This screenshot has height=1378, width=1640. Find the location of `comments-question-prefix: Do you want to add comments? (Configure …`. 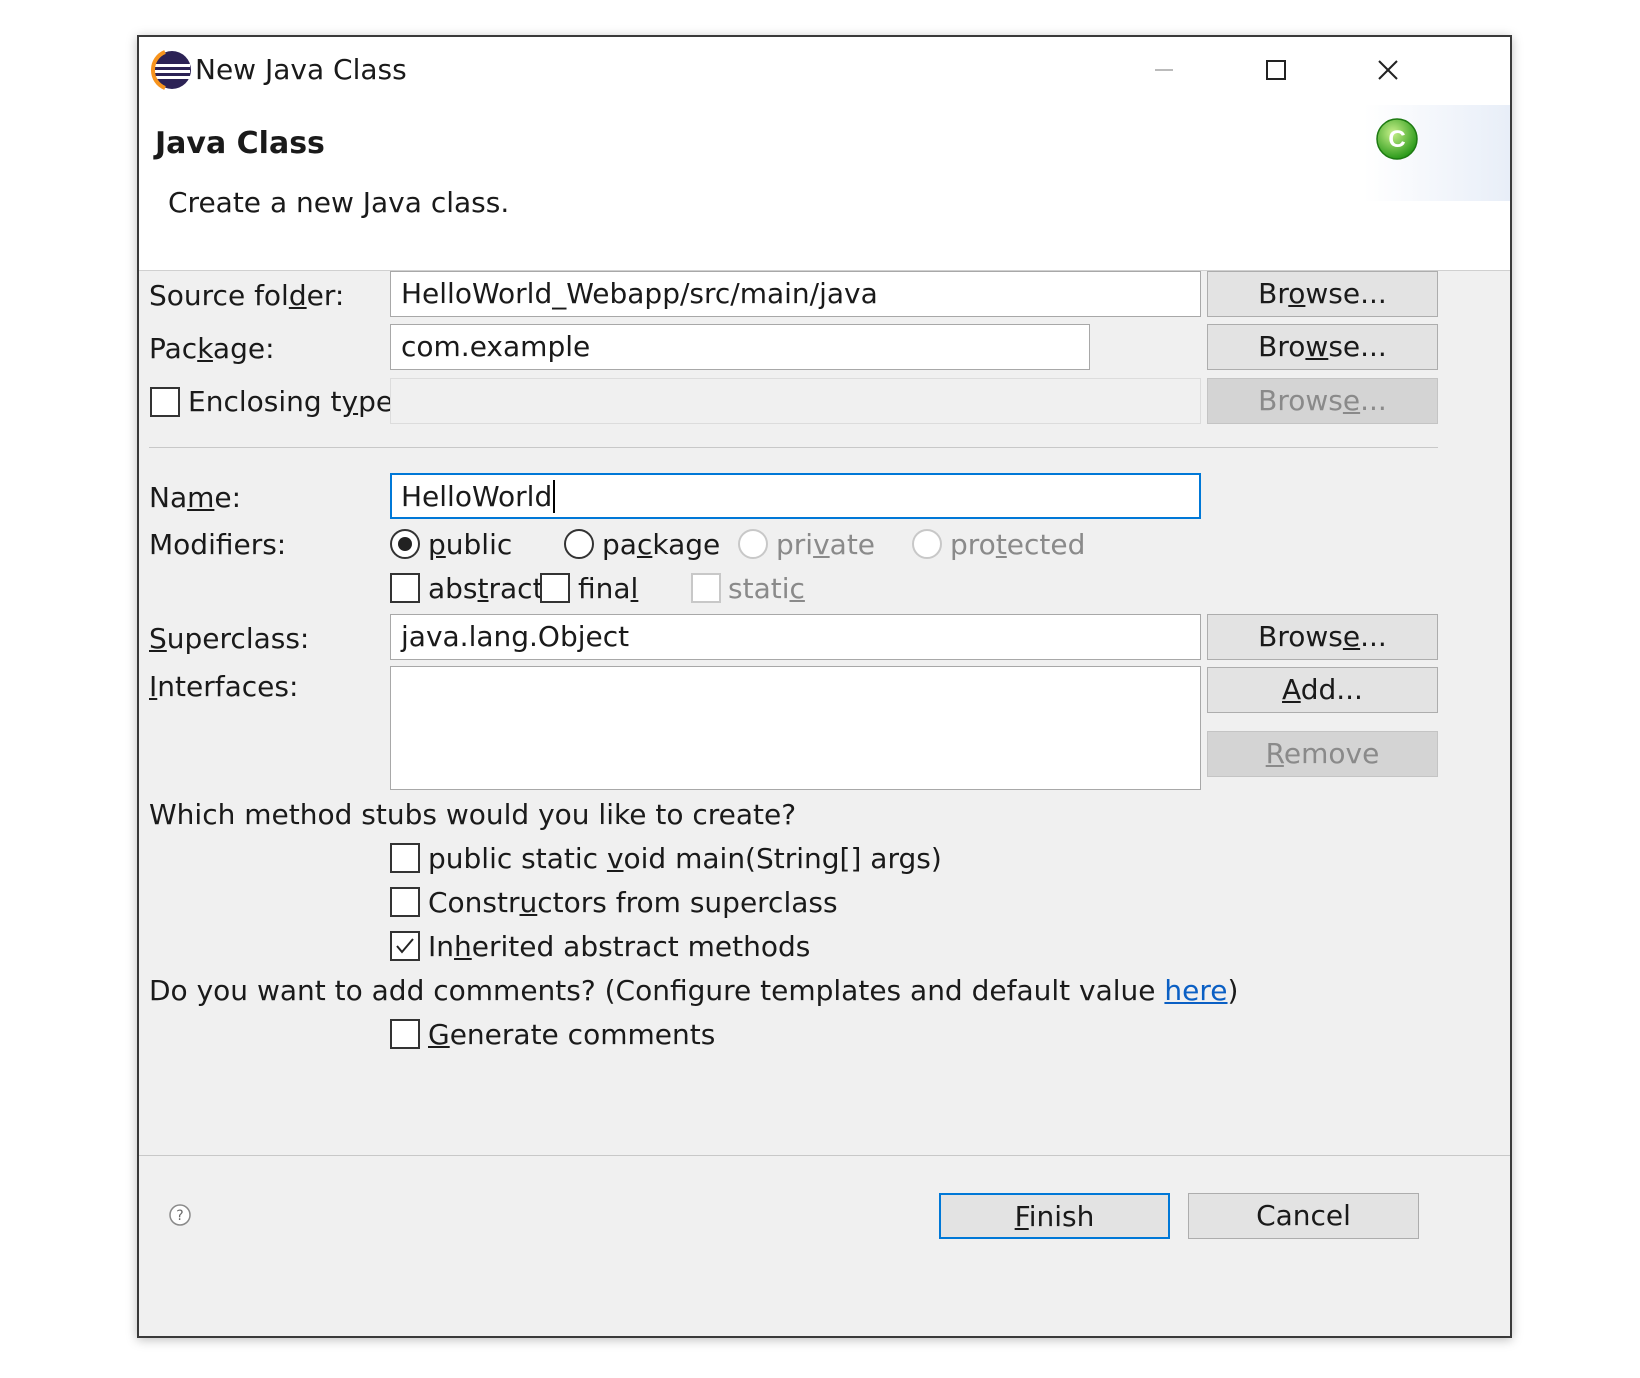

comments-question-prefix: Do you want to add comments? (Configure … is located at coordinates (657, 990).